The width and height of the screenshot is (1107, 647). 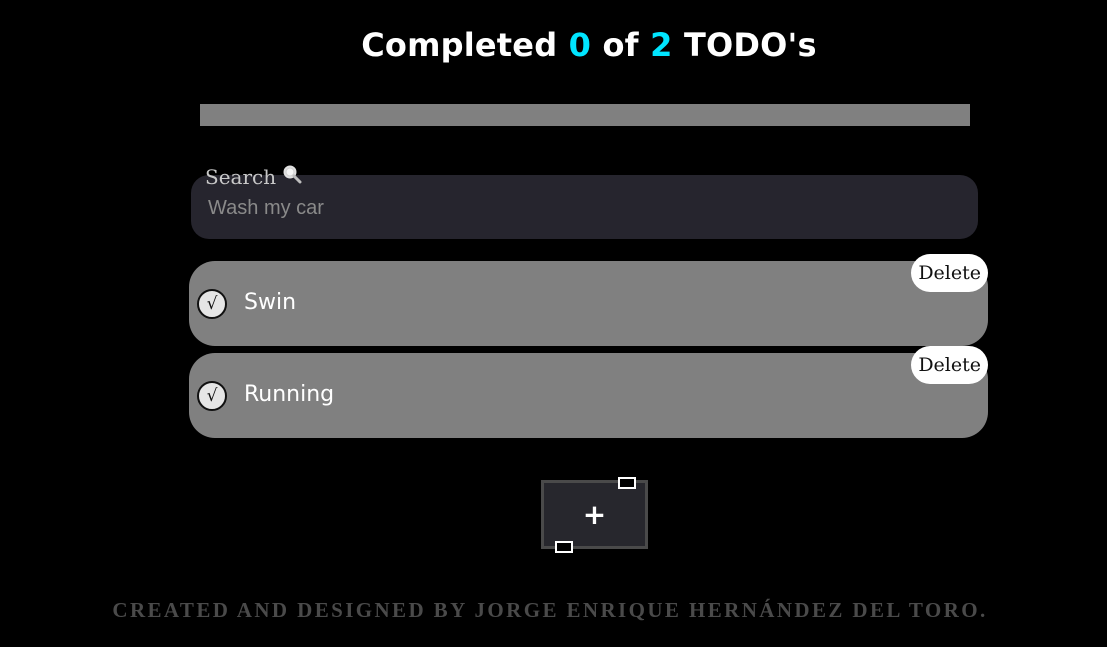 I want to click on title-prefix: Completed, so click(x=459, y=45).